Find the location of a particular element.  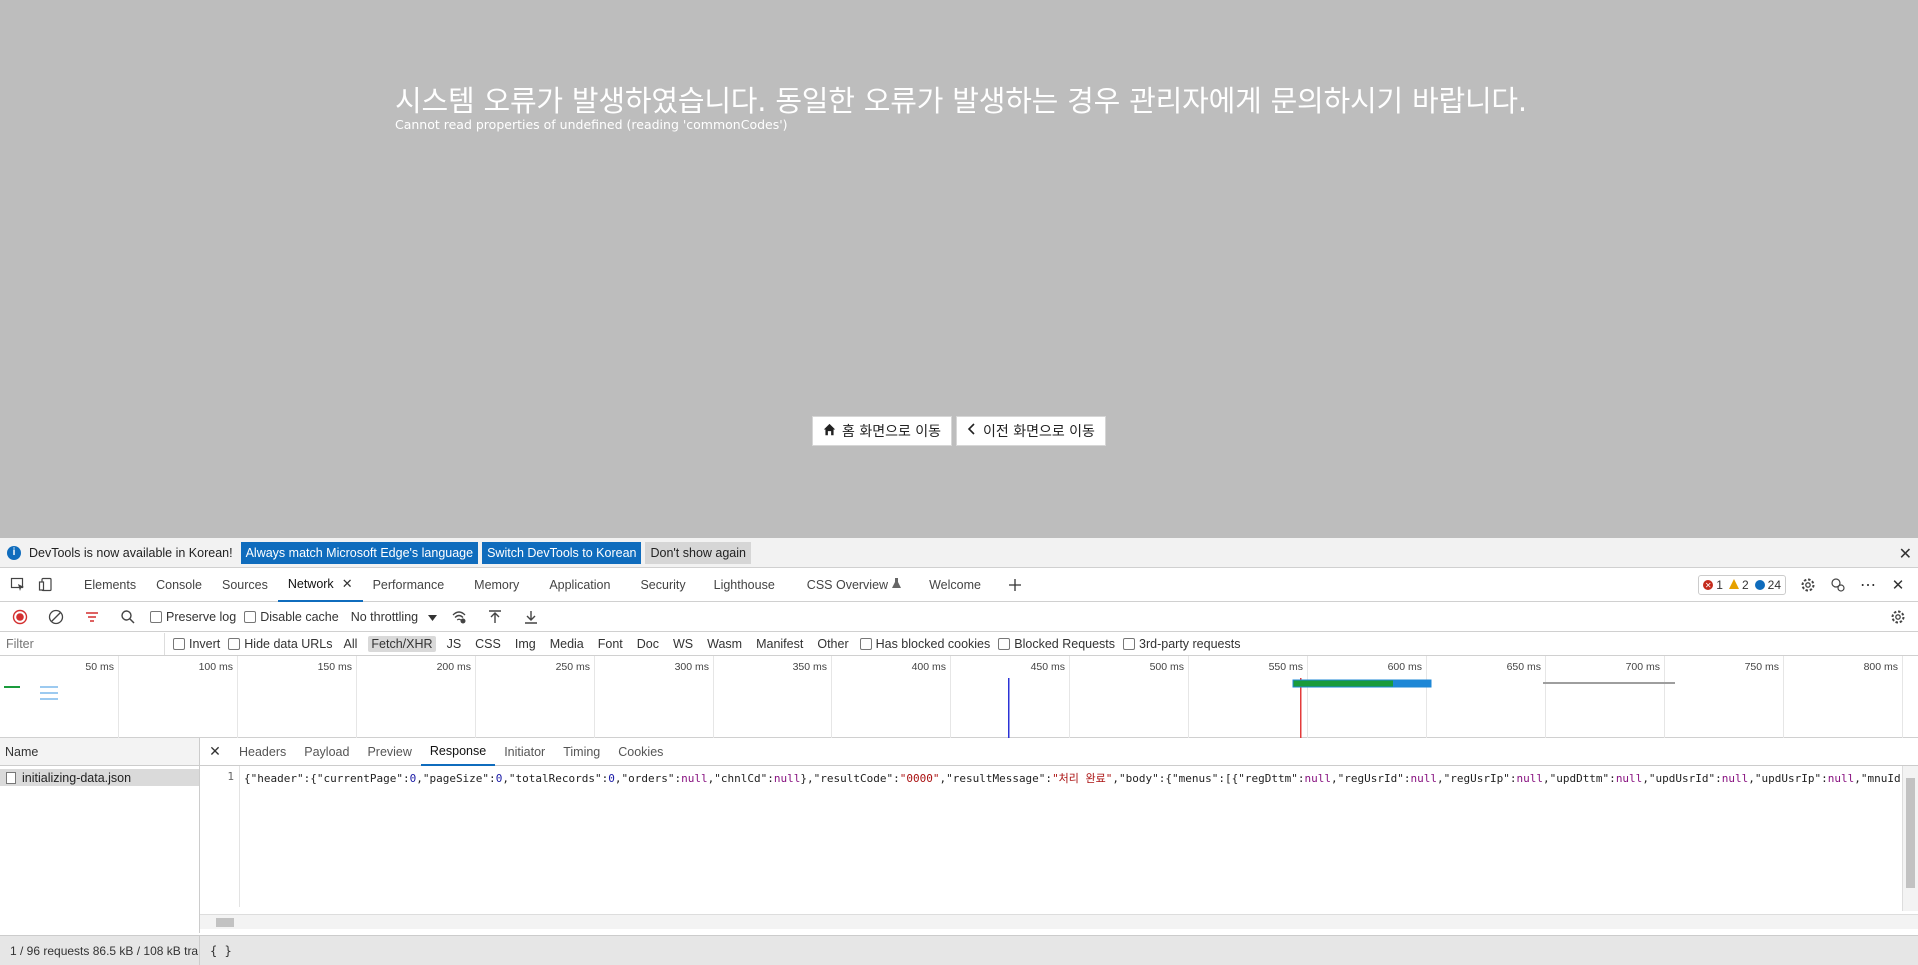

tab-application: Application is located at coordinates (584, 585).